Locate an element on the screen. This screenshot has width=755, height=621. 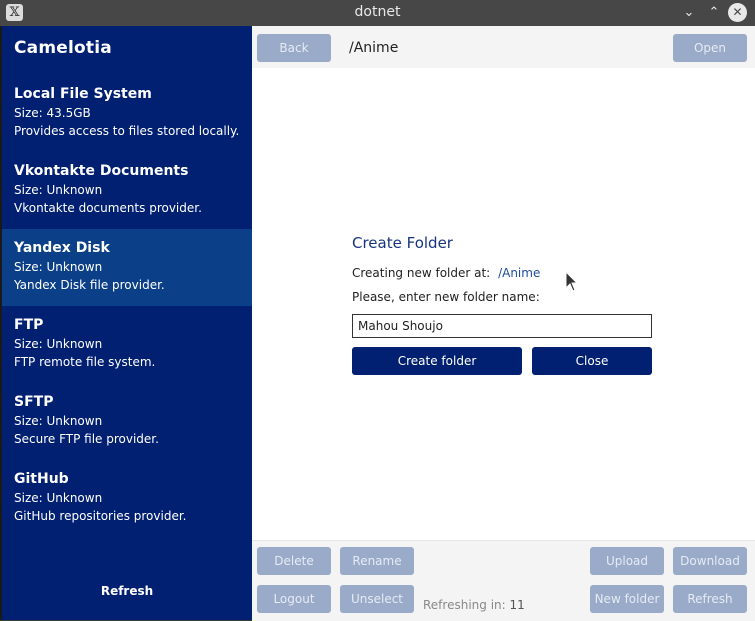
logout-button: Logout is located at coordinates (294, 599).